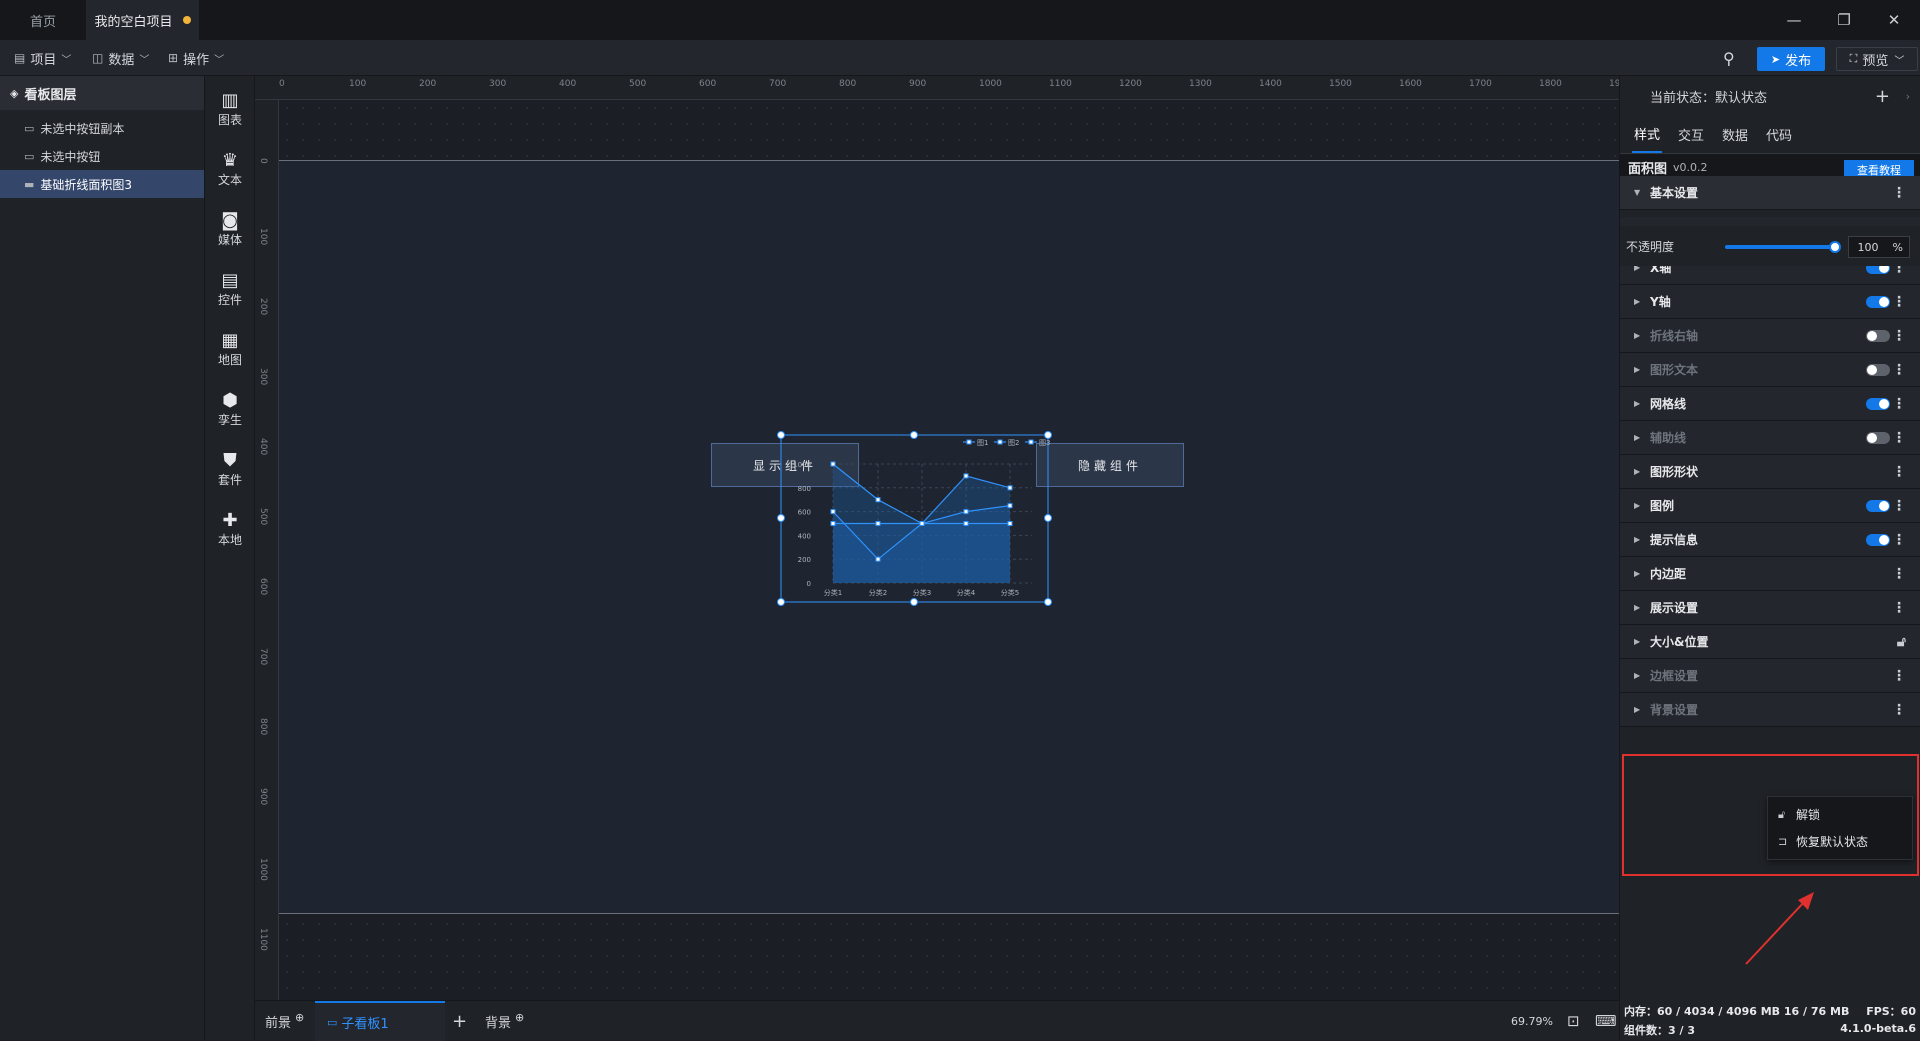 This screenshot has width=1920, height=1041. I want to click on tab-code: 代码, so click(1779, 134).